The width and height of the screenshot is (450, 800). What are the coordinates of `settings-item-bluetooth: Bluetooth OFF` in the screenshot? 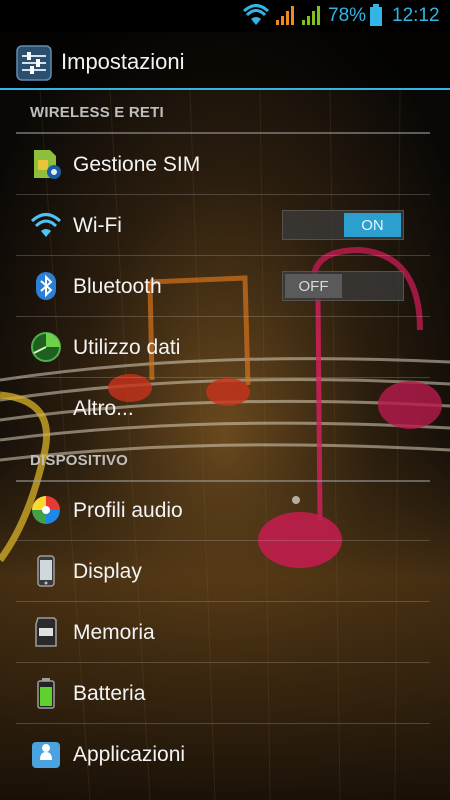 It's located at (225, 286).